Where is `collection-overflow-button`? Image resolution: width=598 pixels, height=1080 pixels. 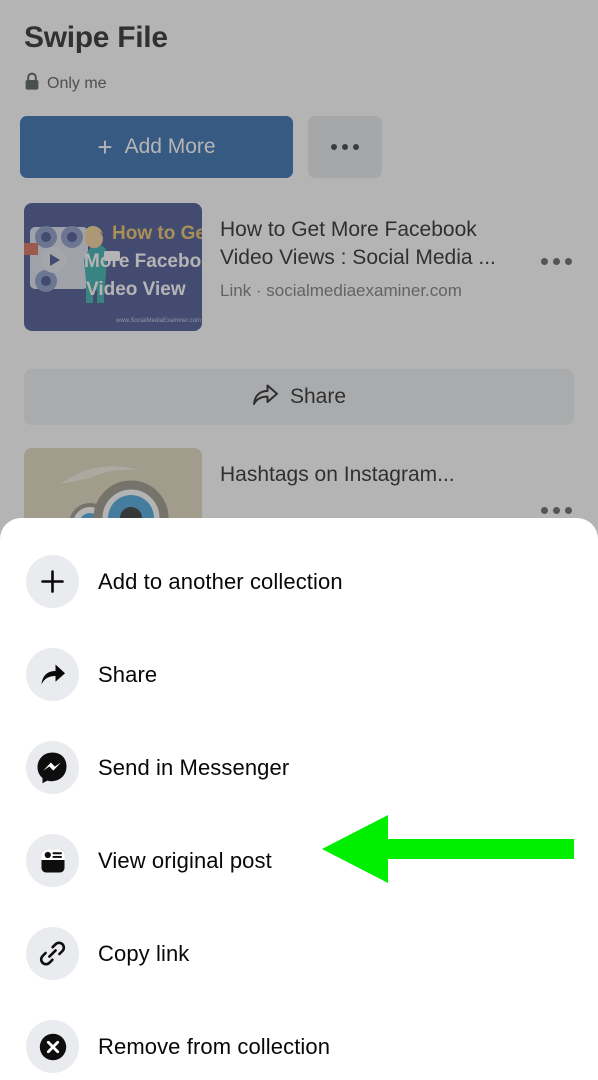
collection-overflow-button is located at coordinates (345, 147).